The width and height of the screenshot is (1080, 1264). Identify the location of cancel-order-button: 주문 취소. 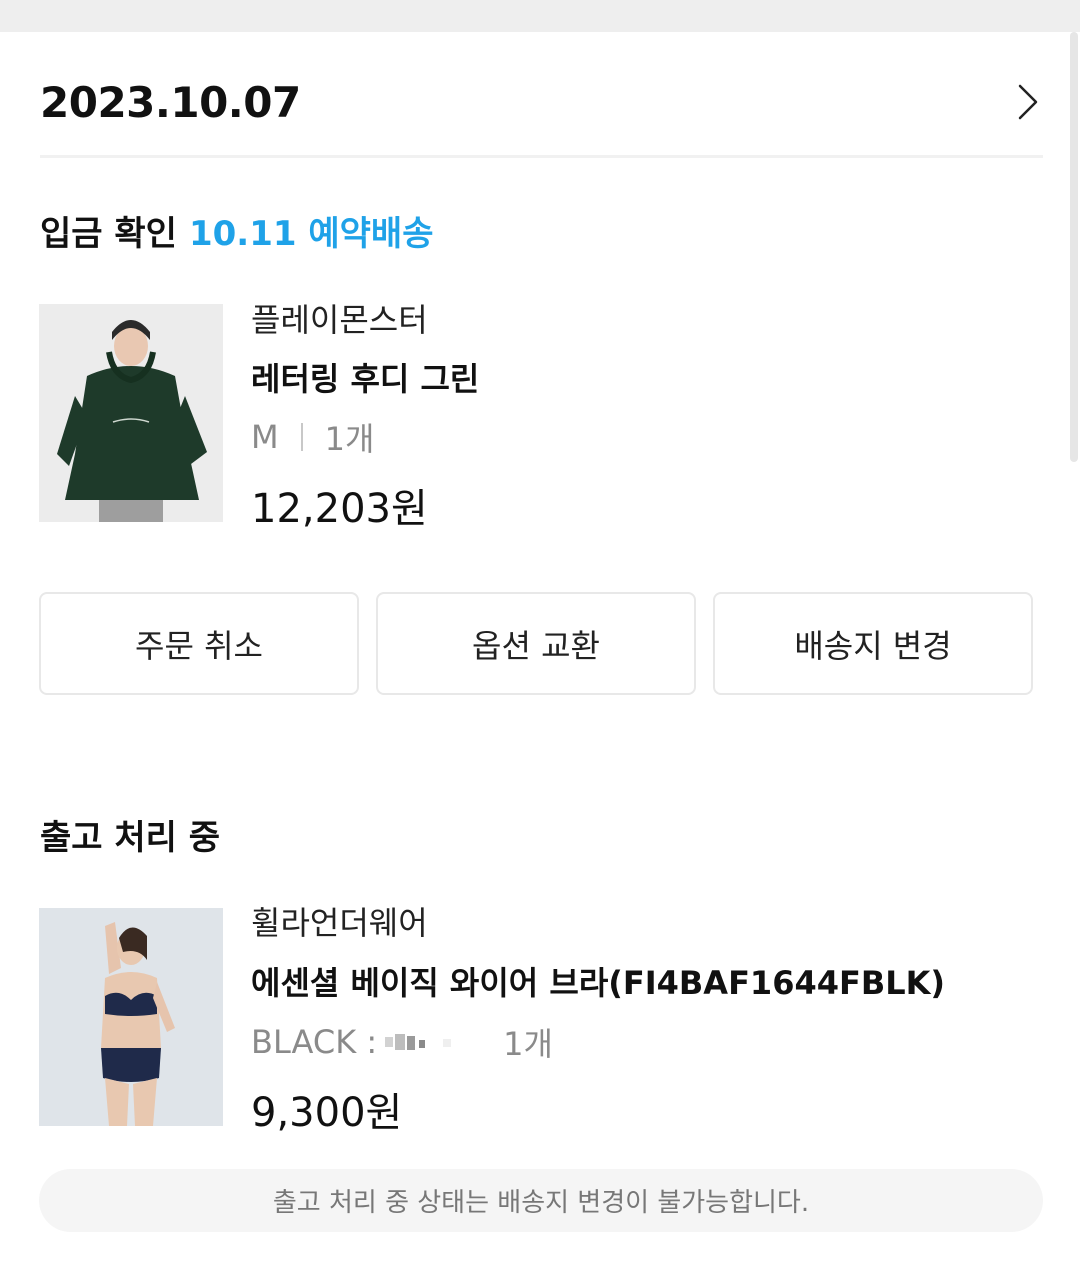
(199, 643).